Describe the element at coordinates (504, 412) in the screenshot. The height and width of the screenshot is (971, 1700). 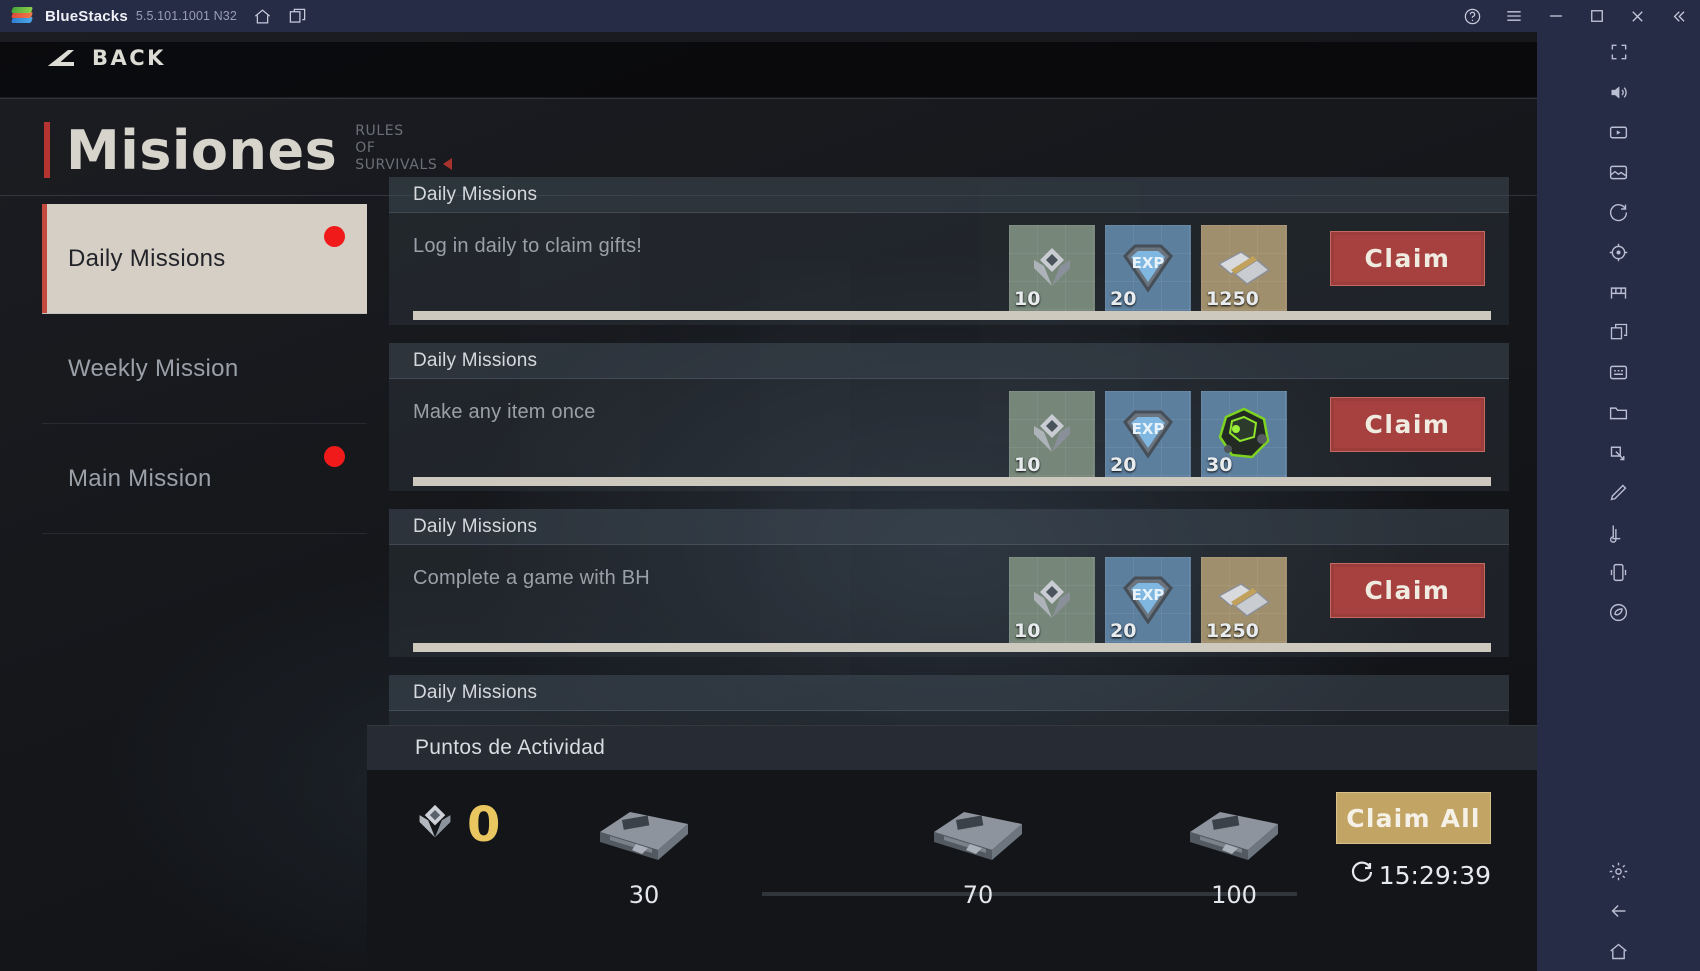
I see `mission-description: Make any item once` at that location.